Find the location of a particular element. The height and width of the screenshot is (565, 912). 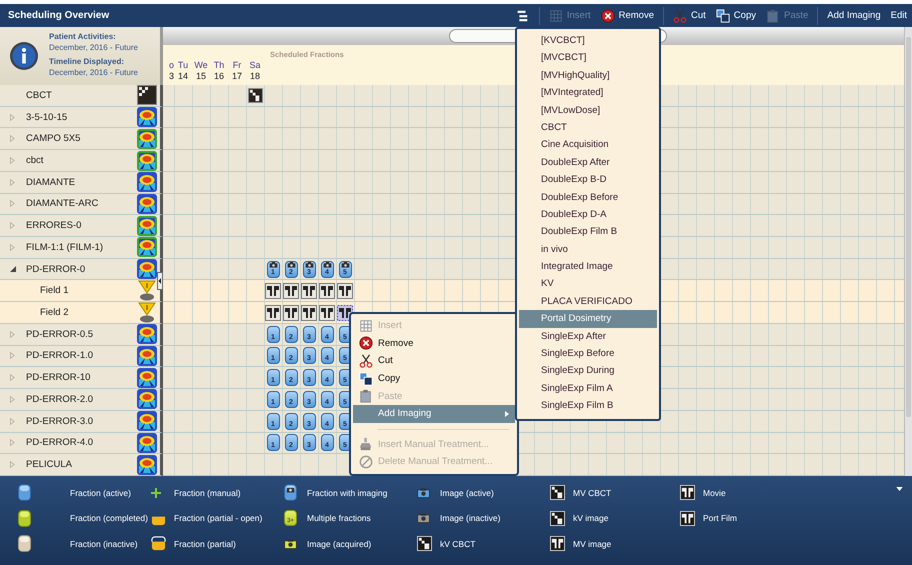

menu-icon is located at coordinates (521, 15).